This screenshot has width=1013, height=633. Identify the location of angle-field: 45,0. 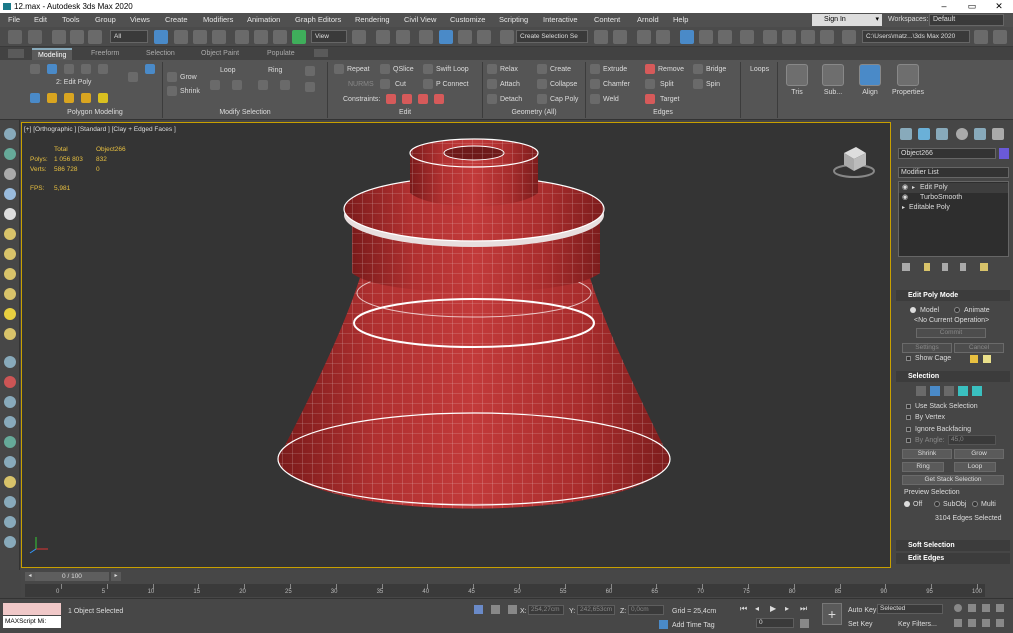
(972, 440).